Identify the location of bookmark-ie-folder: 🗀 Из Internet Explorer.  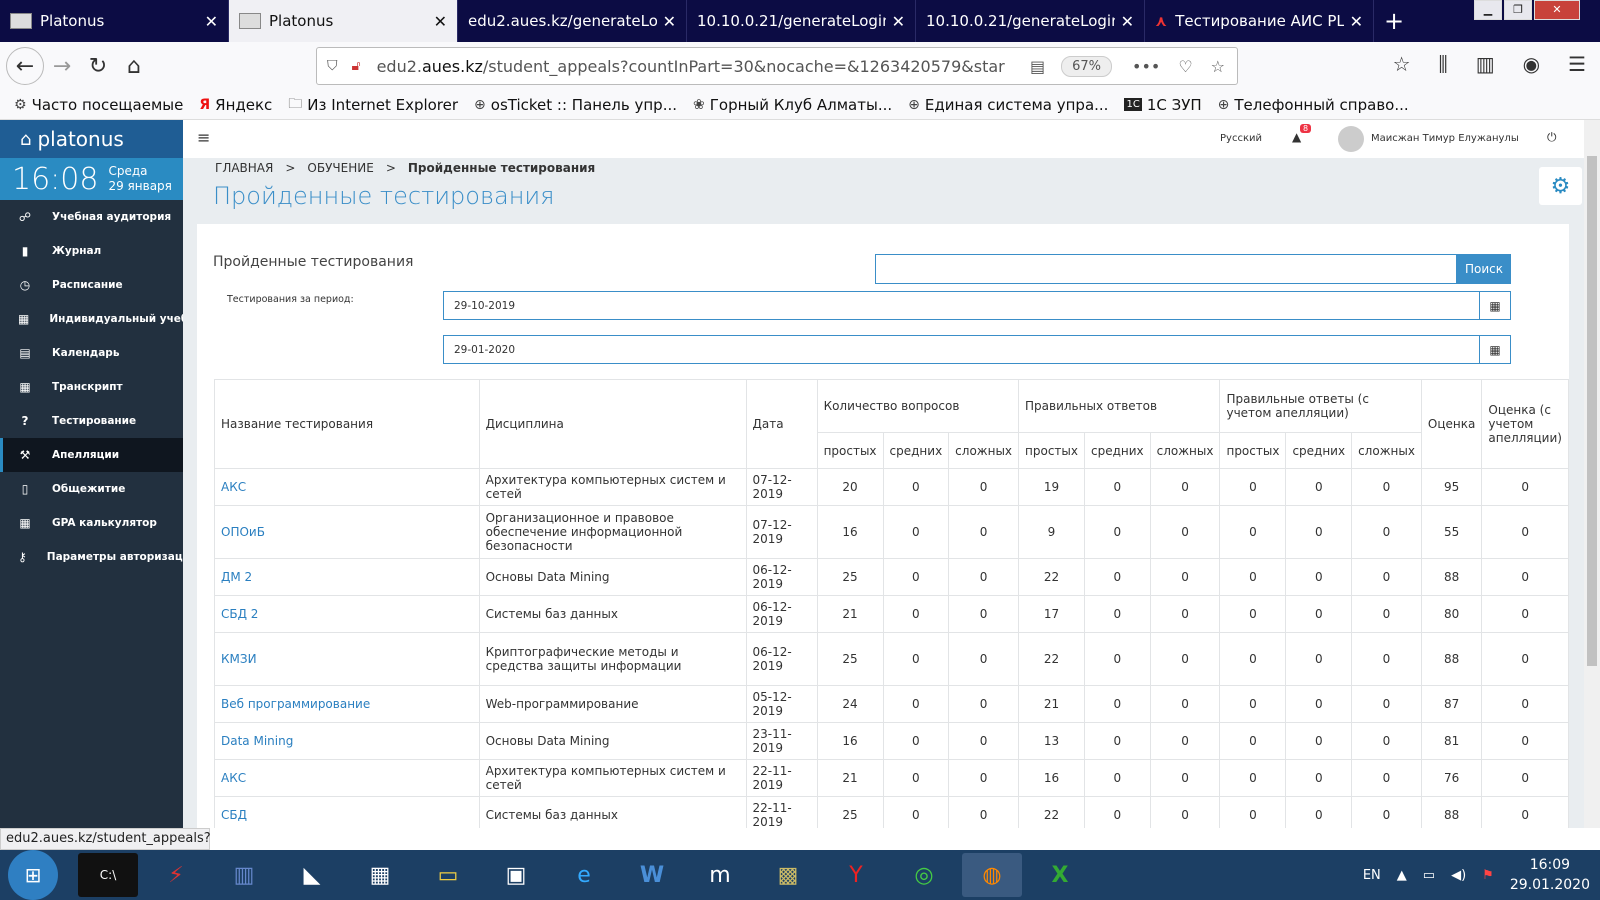
(373, 105).